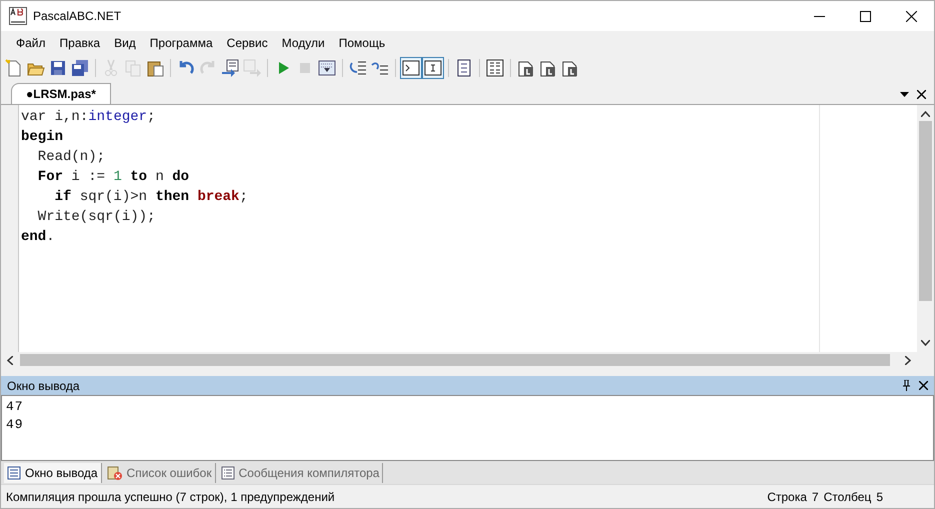 Image resolution: width=935 pixels, height=509 pixels. I want to click on panel-tab: Сообщения компилятора, so click(301, 472).